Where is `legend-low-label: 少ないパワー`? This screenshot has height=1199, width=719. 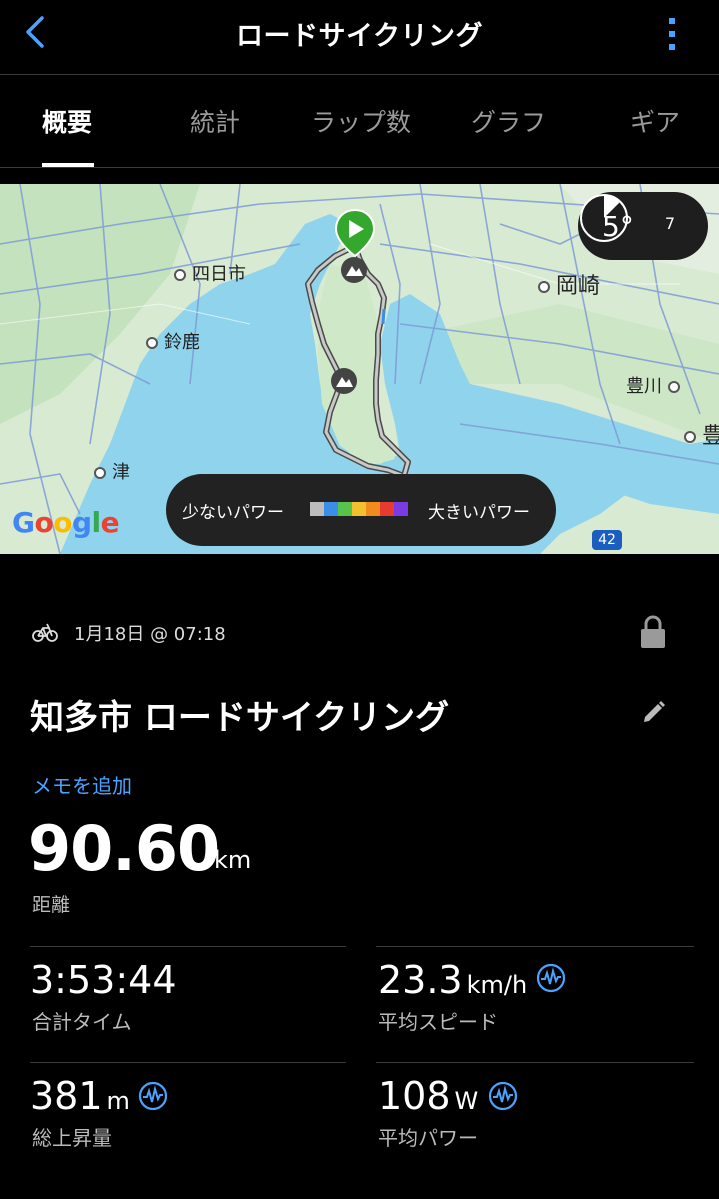 legend-low-label: 少ないパワー is located at coordinates (233, 513).